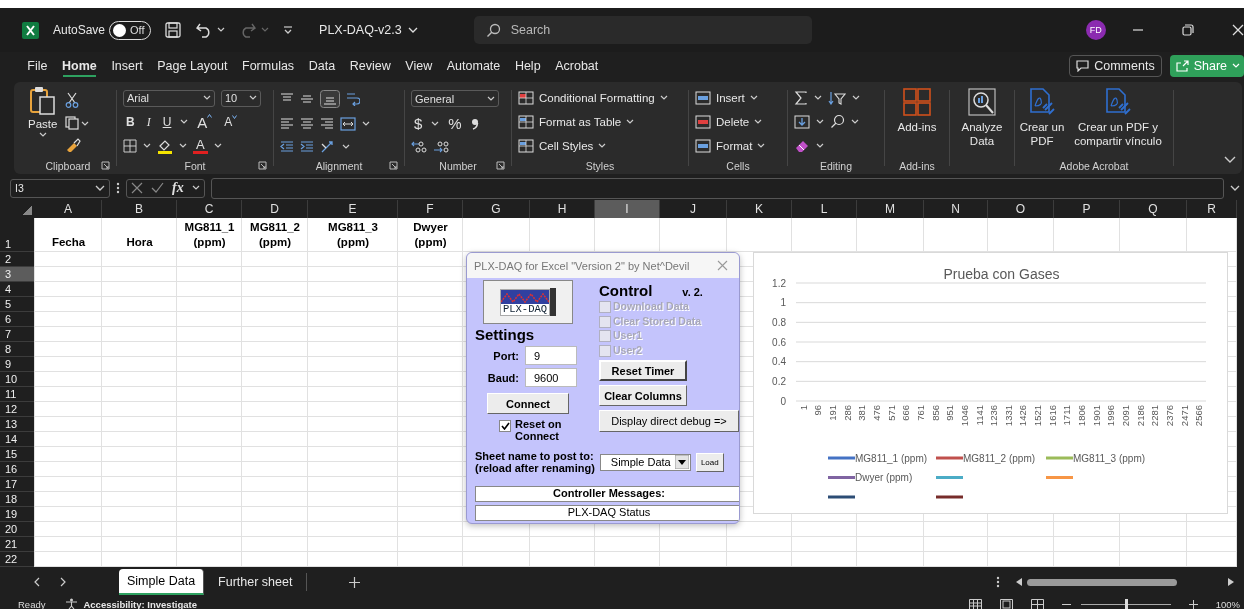 This screenshot has height=609, width=1244. What do you see at coordinates (60, 188) in the screenshot?
I see `name-box: I3` at bounding box center [60, 188].